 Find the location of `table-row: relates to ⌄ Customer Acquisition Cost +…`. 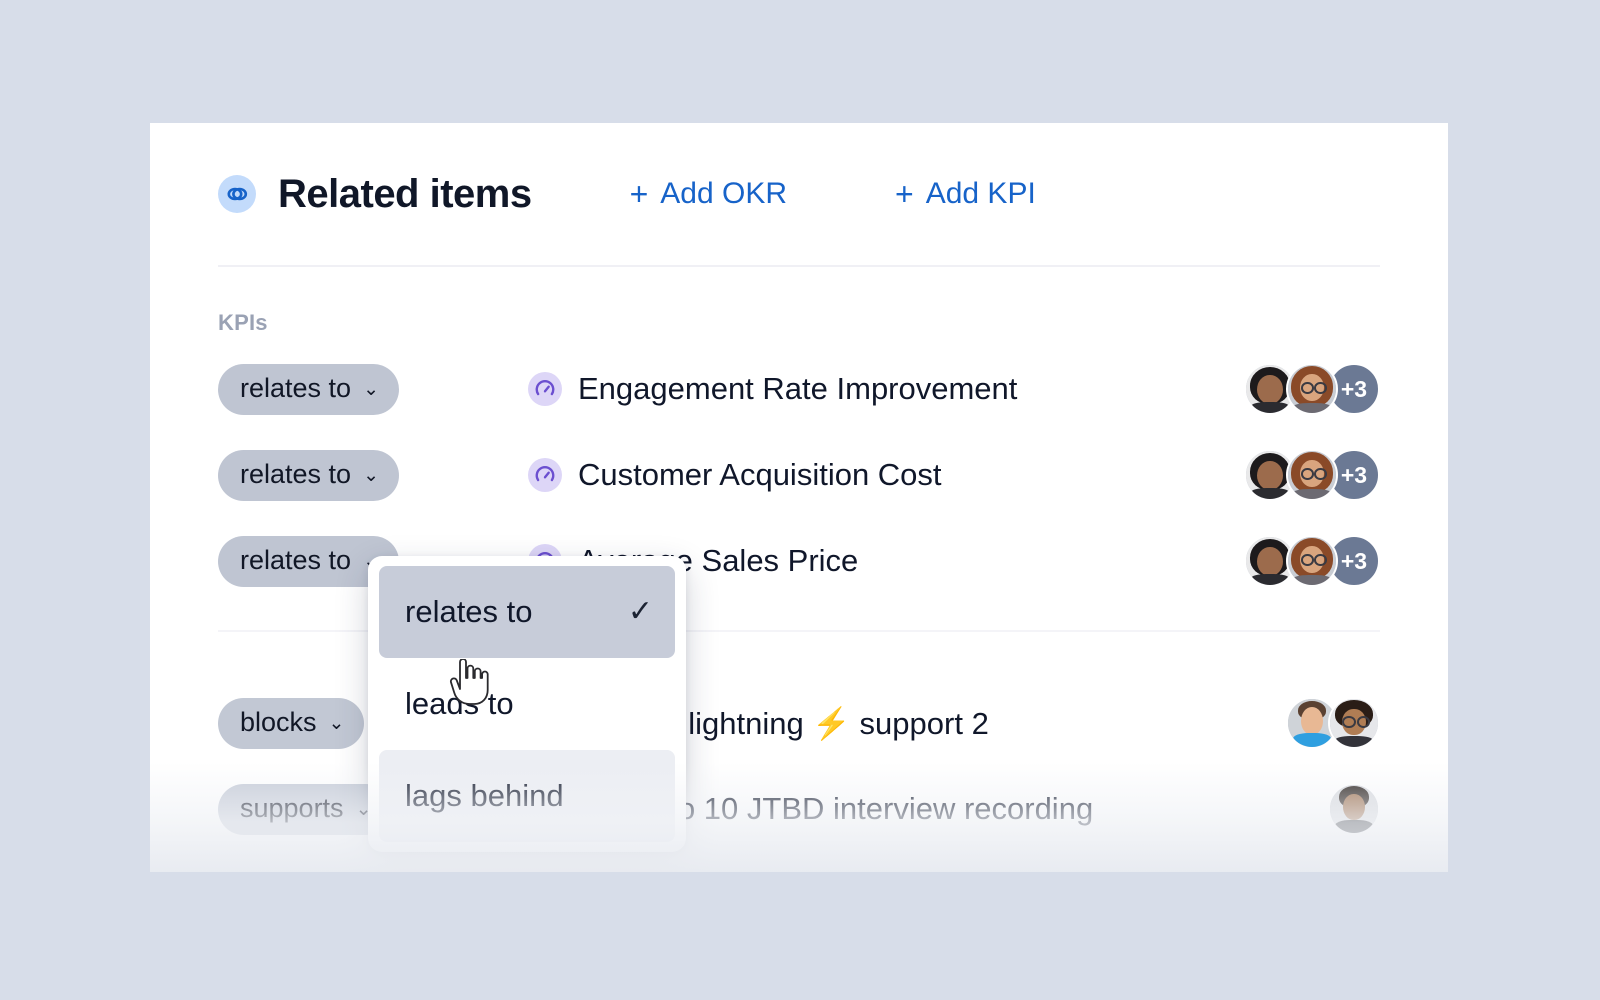

table-row: relates to ⌄ Customer Acquisition Cost +… is located at coordinates (799, 475).